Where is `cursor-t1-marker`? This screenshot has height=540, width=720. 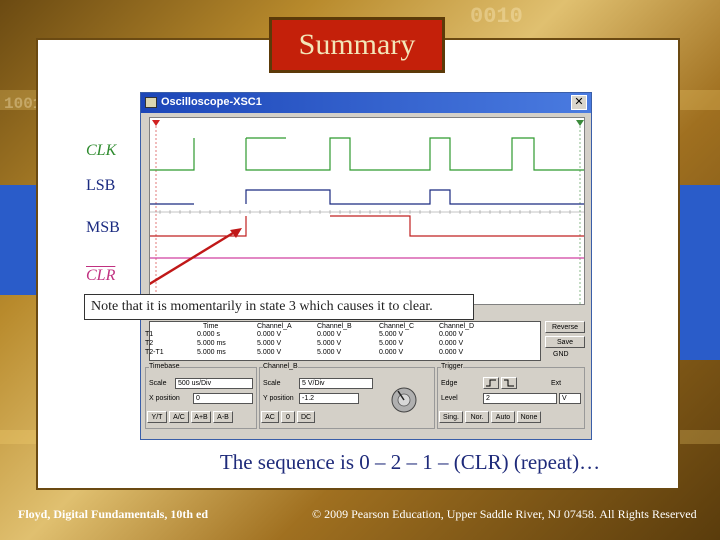
cursor-t1-marker is located at coordinates (156, 123).